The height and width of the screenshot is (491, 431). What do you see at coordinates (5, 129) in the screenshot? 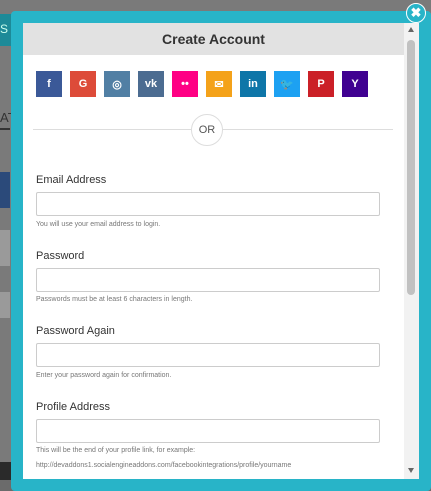
I see `background-underline` at bounding box center [5, 129].